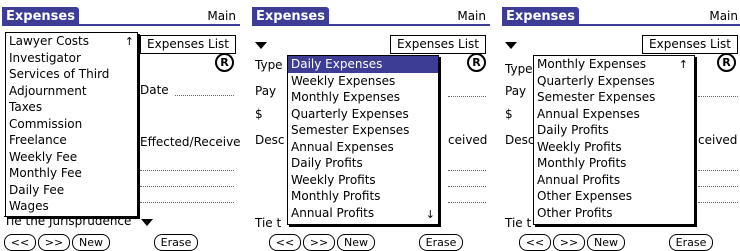  Describe the element at coordinates (71, 58) in the screenshot. I see `popup-item: Investigator` at that location.